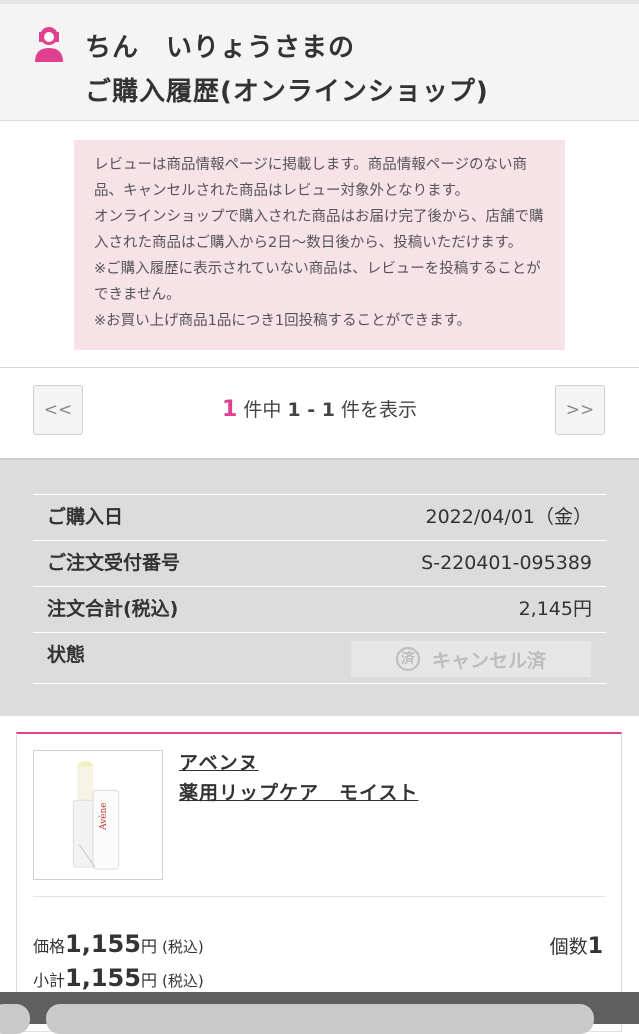 This screenshot has height=1034, width=639. Describe the element at coordinates (555, 609) in the screenshot. I see `order-total-value: 2,145円` at that location.